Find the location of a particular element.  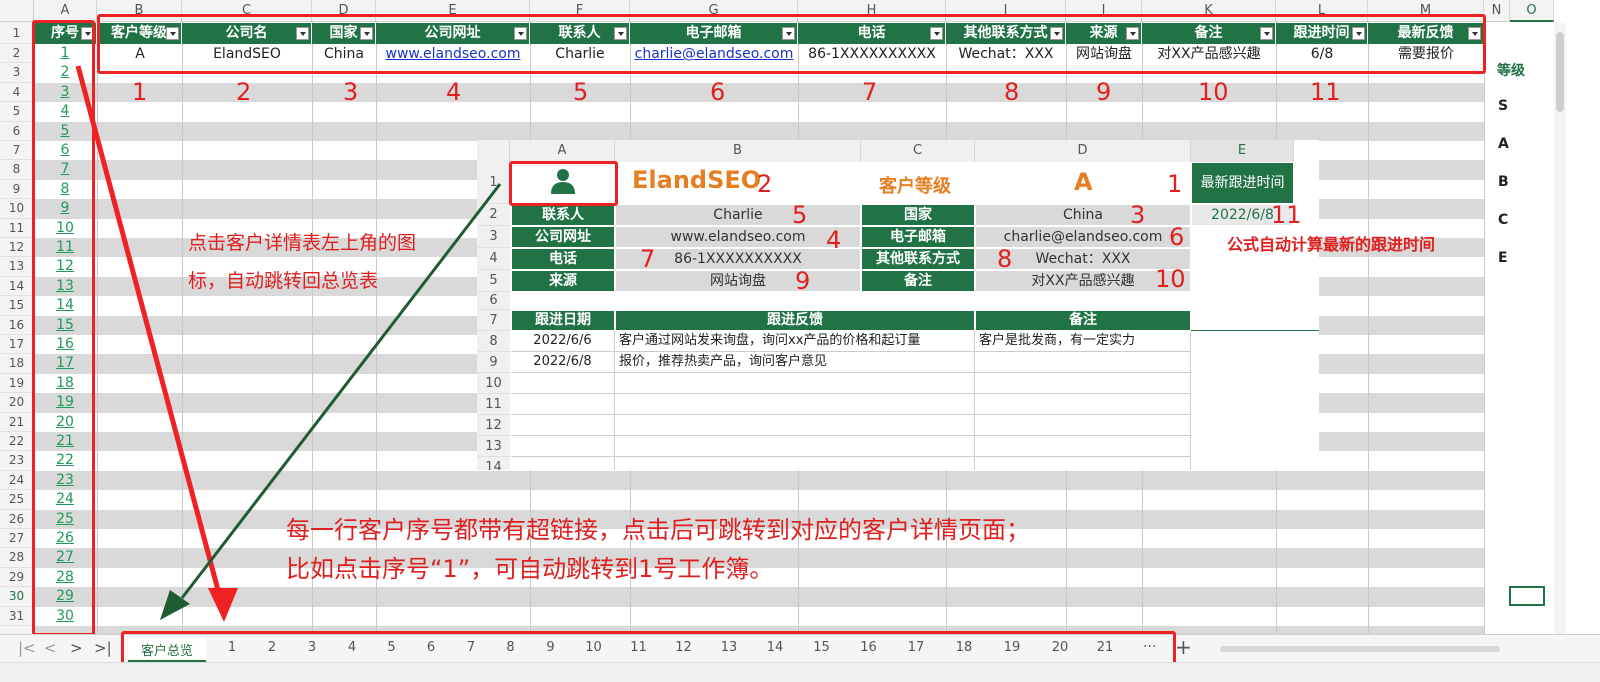

next-sheet-icon: > is located at coordinates (76, 648).